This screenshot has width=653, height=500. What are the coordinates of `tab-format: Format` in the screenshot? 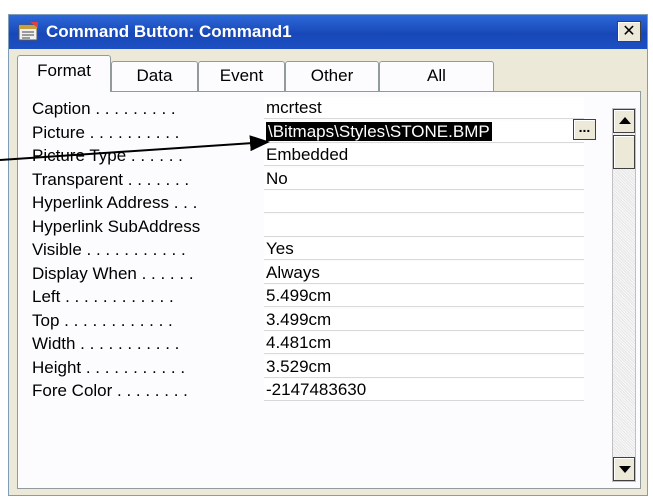 It's located at (64, 73).